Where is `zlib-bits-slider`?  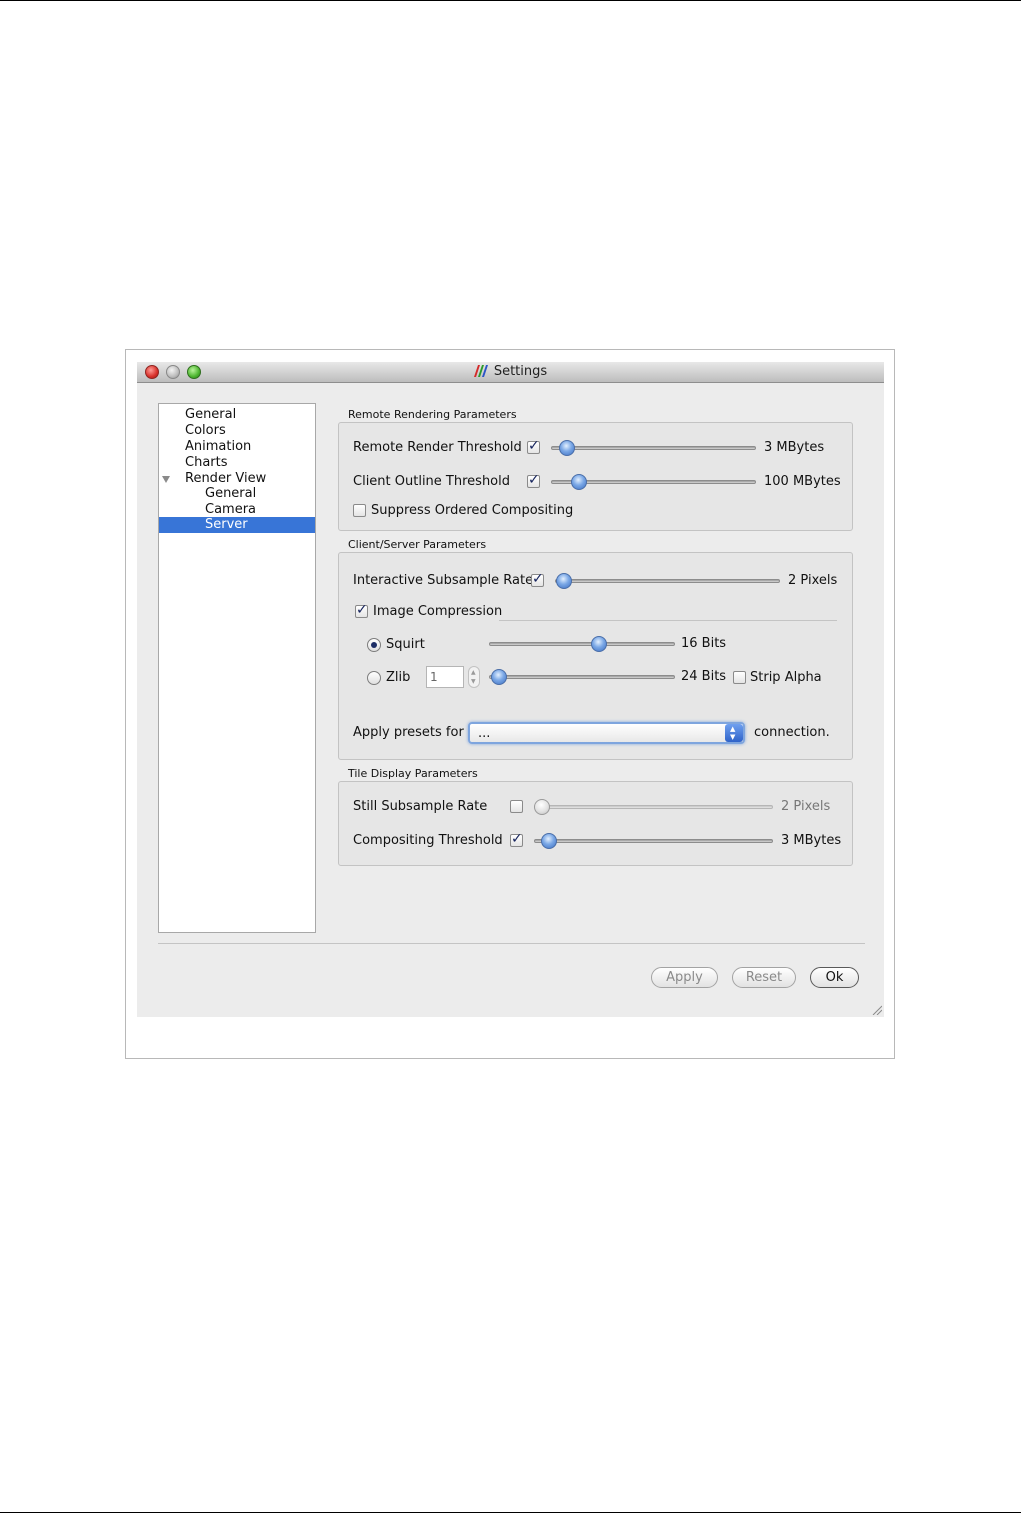
zlib-bits-slider is located at coordinates (582, 677).